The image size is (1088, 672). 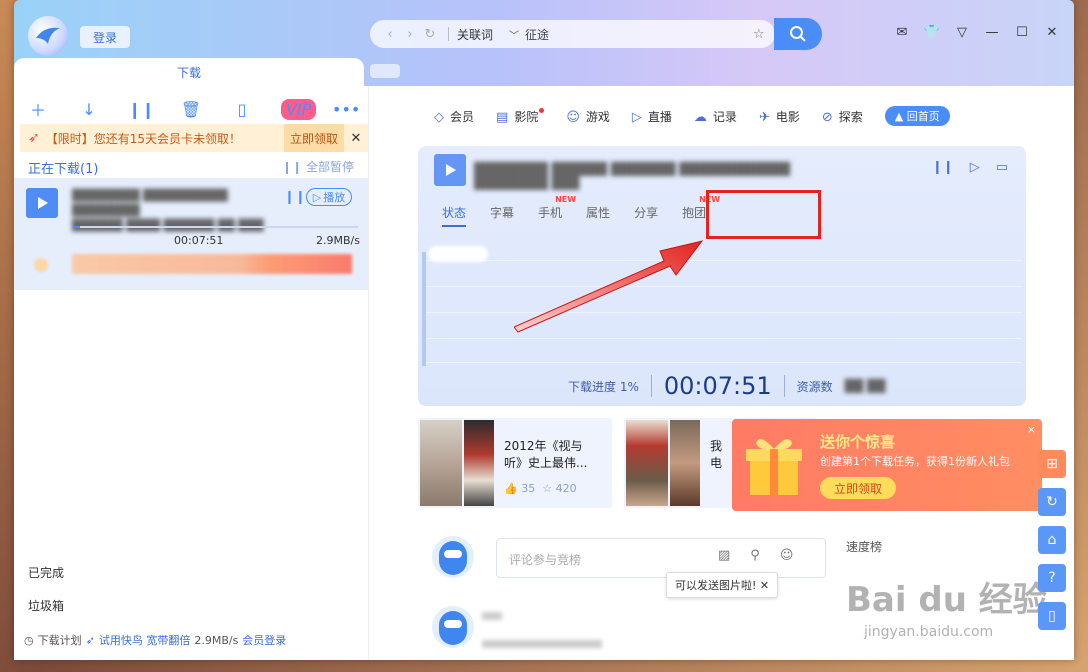 I want to click on play-label: 播放, so click(x=334, y=197).